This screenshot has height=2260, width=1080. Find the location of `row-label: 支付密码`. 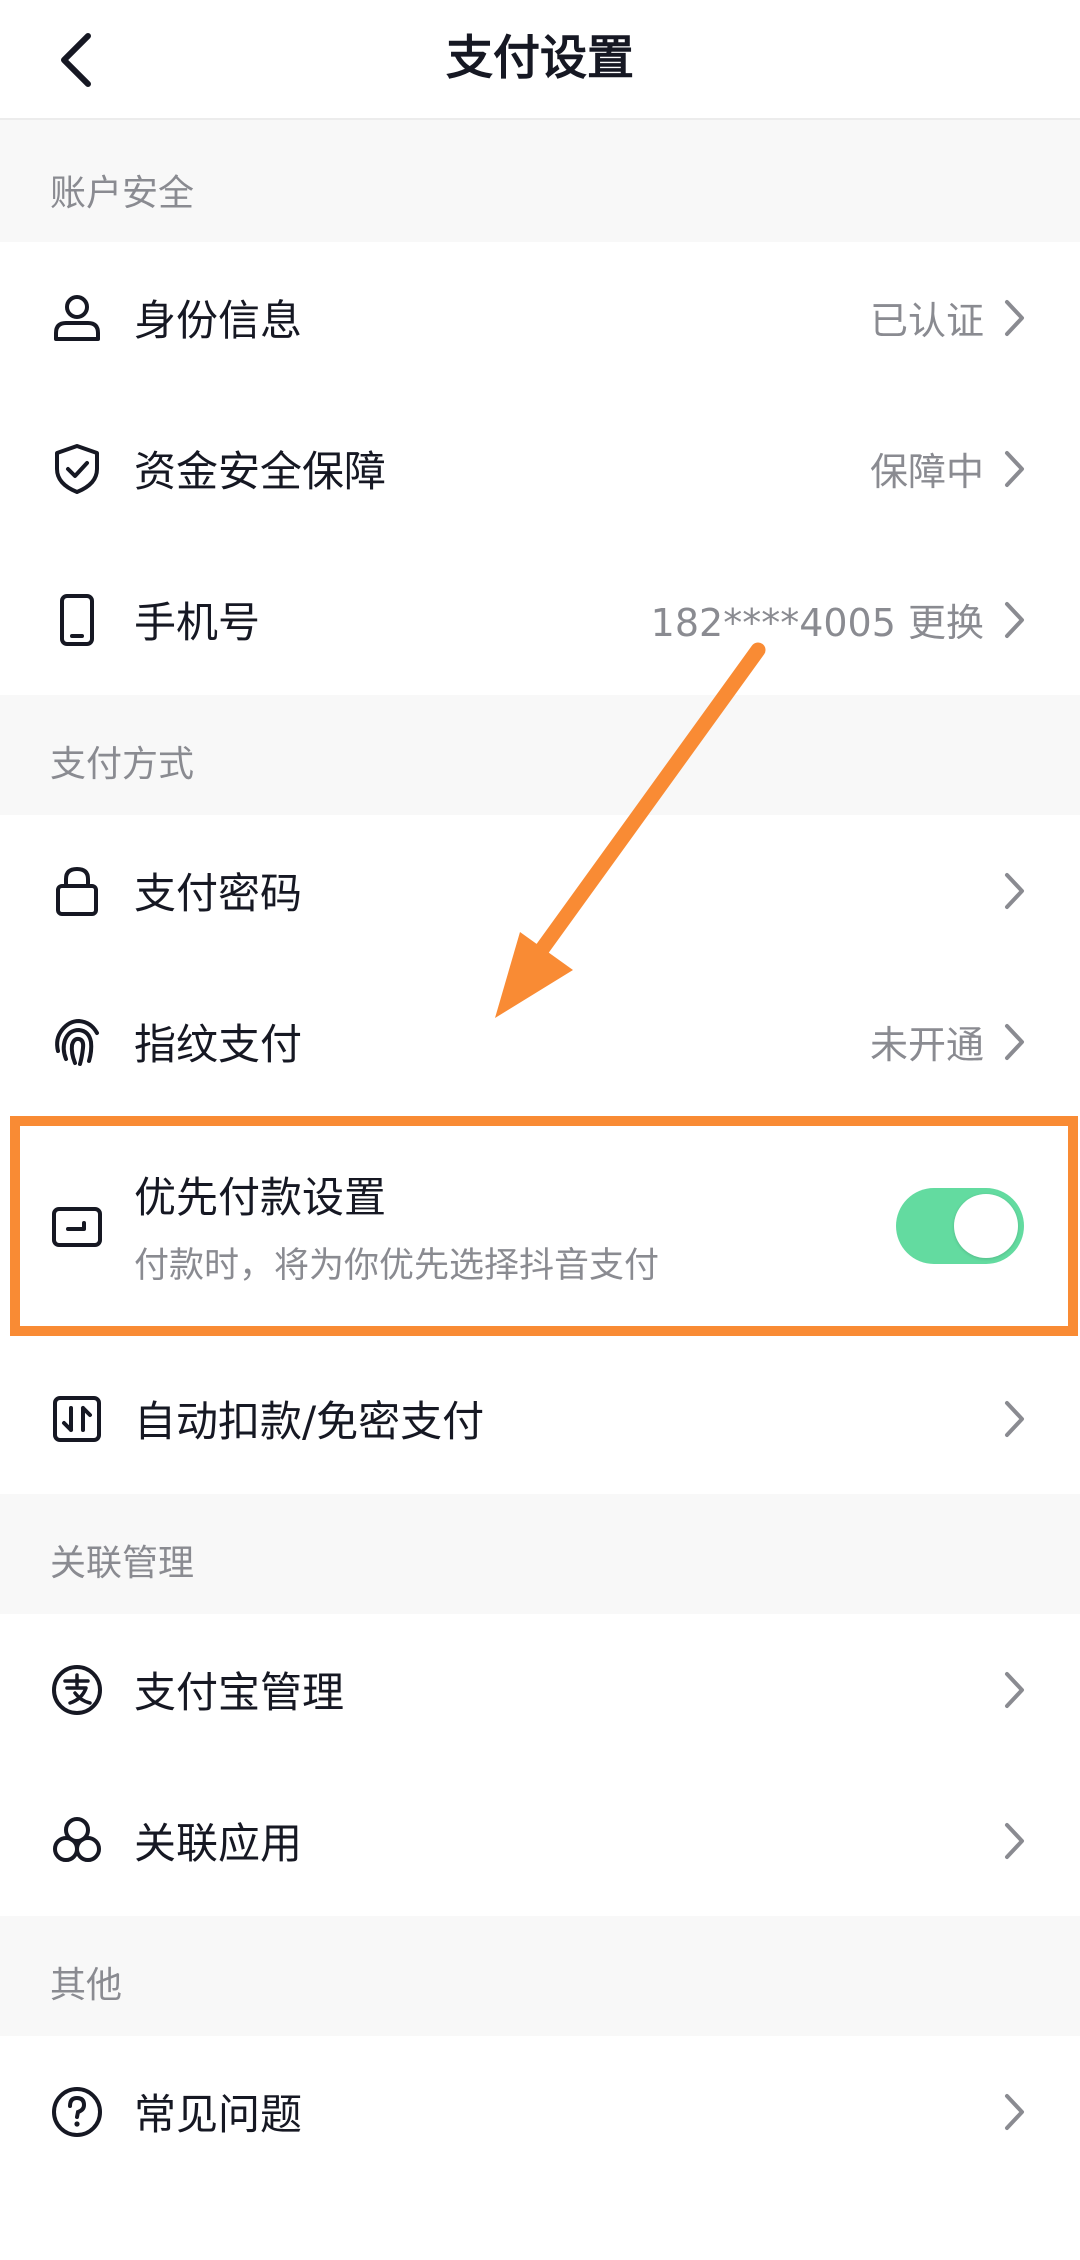

row-label: 支付密码 is located at coordinates (218, 893).